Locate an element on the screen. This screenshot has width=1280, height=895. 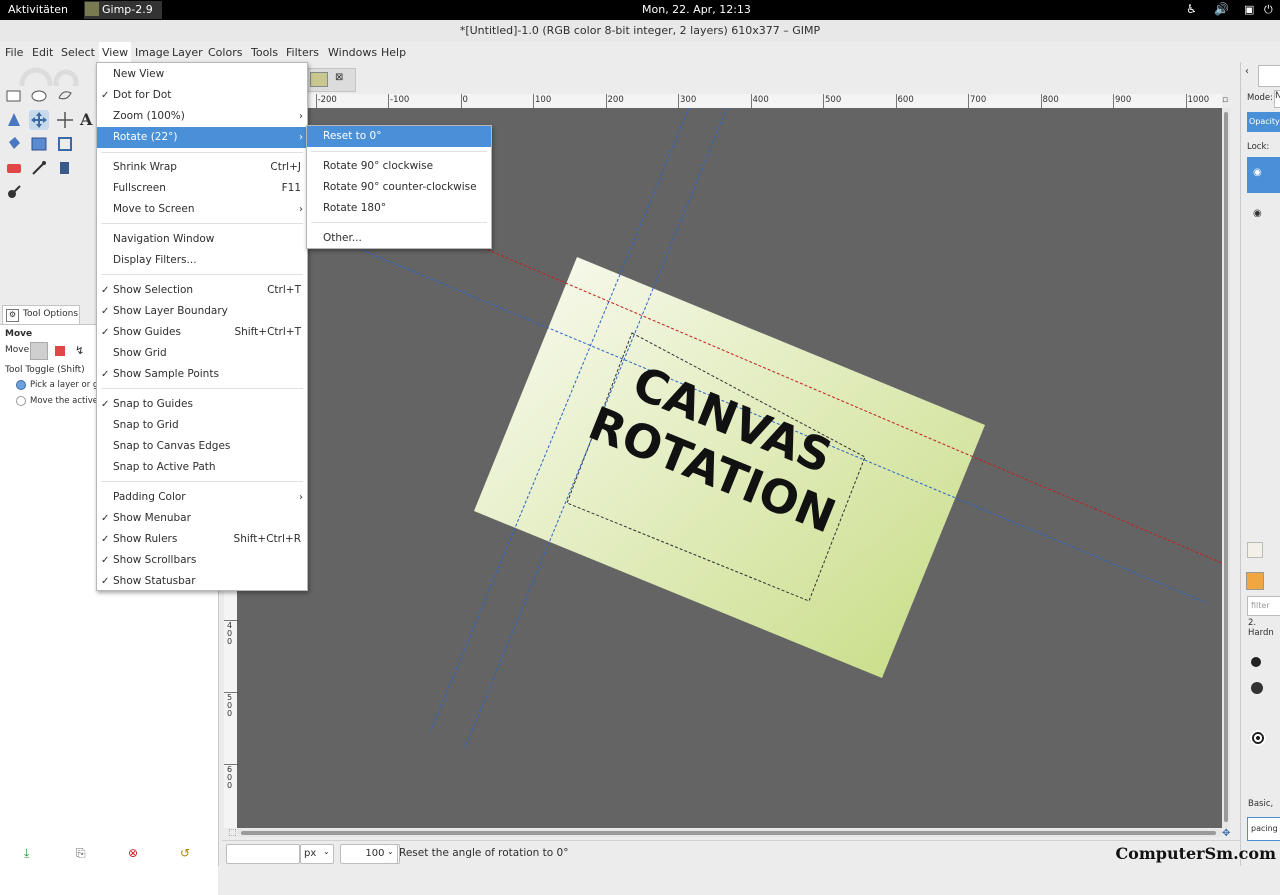
smudge-icon is located at coordinates (14, 192).